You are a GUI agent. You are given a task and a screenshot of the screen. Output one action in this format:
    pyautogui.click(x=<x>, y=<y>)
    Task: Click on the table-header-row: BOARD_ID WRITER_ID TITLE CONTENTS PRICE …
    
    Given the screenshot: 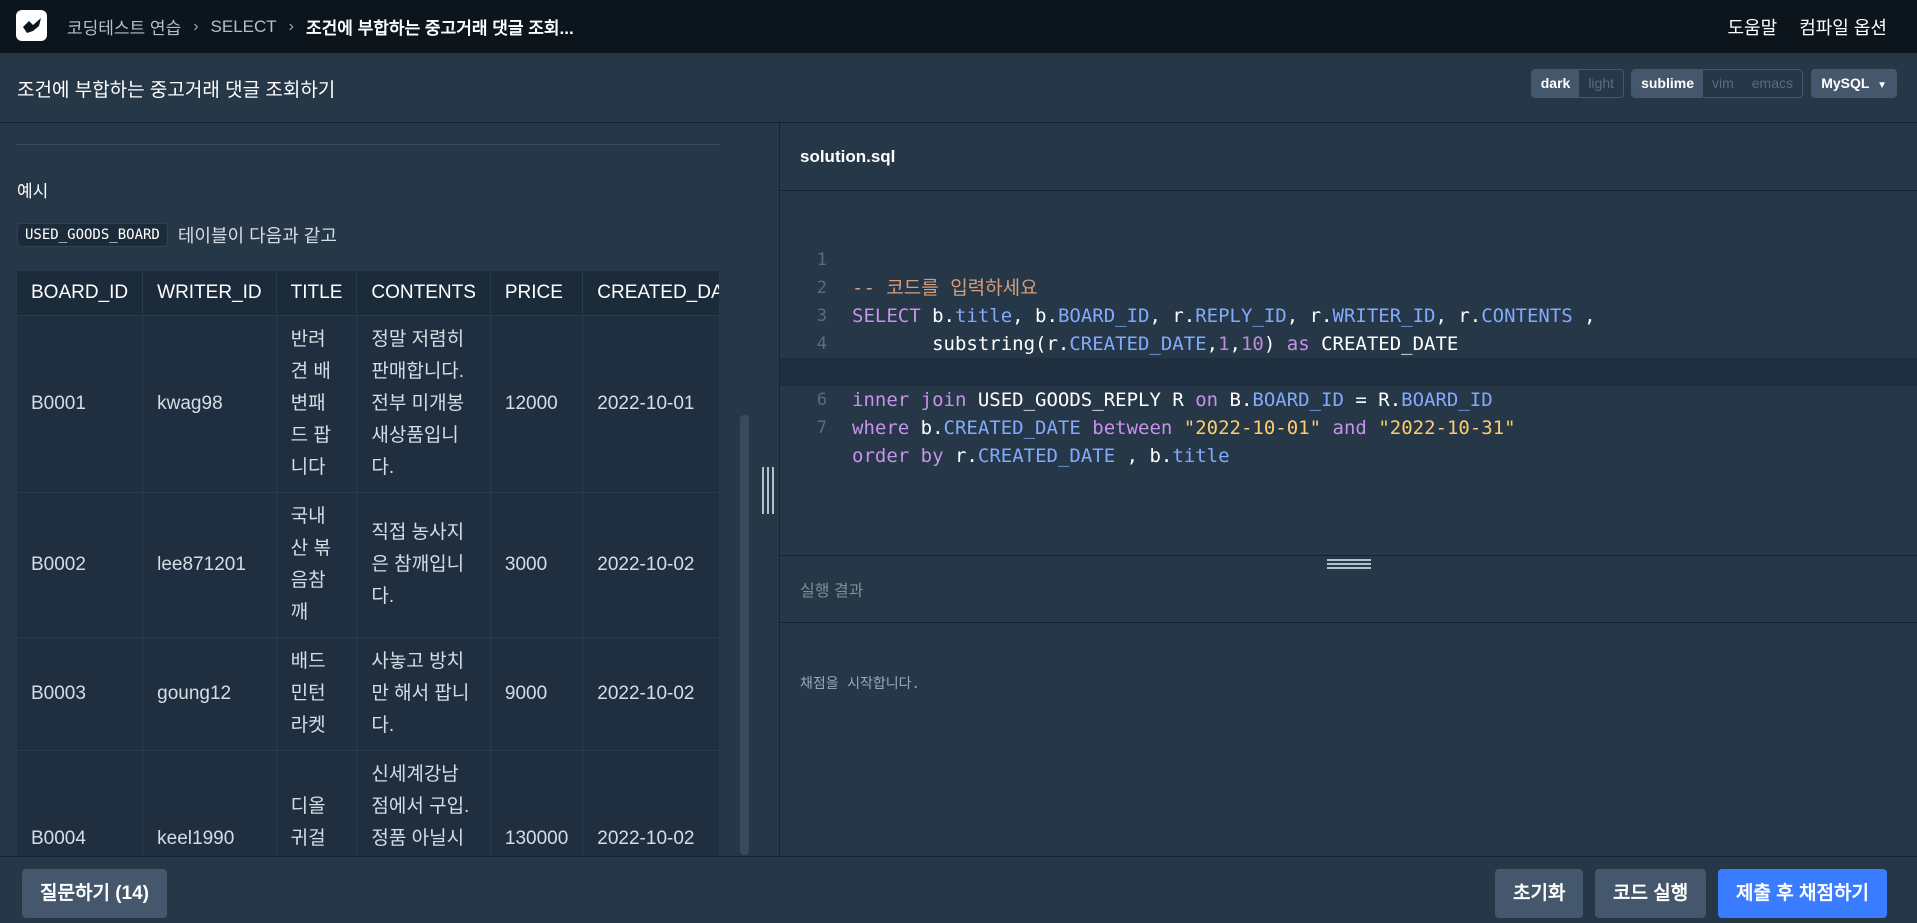 What is the action you would take?
    pyautogui.click(x=368, y=293)
    